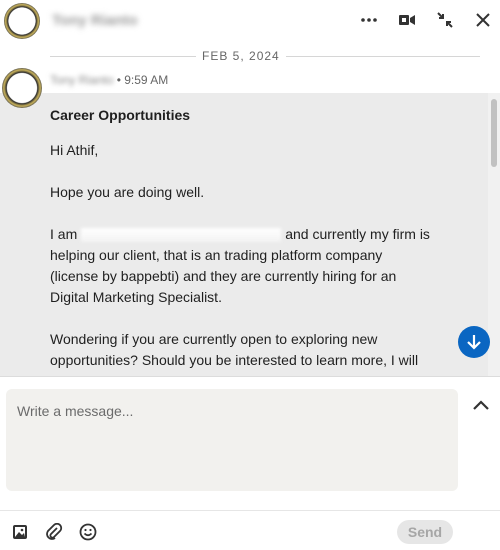  What do you see at coordinates (494, 133) in the screenshot?
I see `scrollbar-thumb` at bounding box center [494, 133].